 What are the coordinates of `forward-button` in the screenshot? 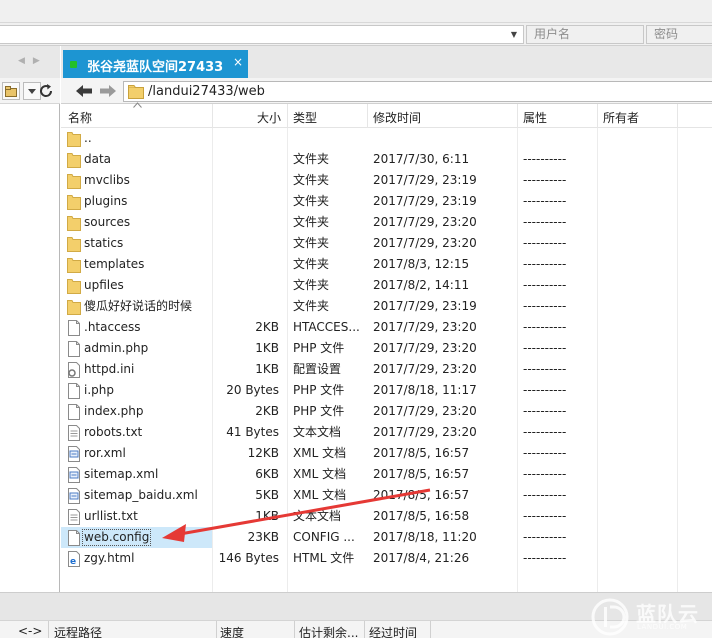 It's located at (108, 91).